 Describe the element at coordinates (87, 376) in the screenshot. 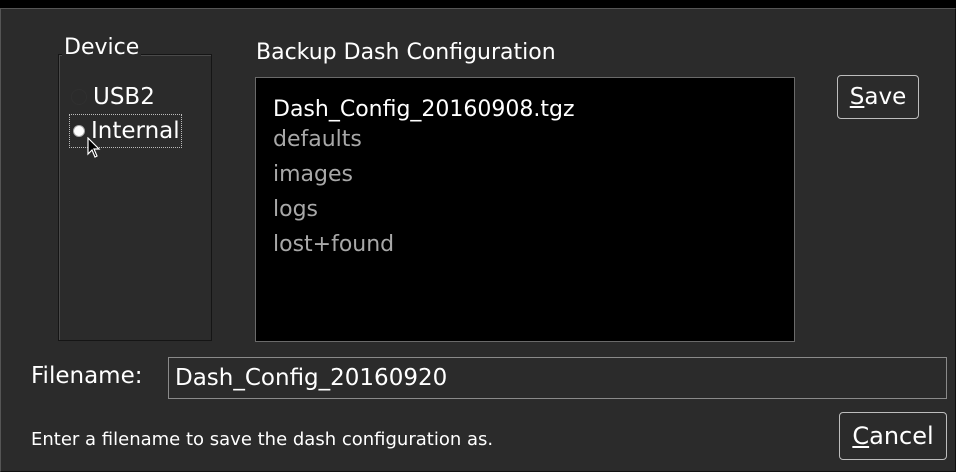

I see `filename-label: Filename:` at that location.